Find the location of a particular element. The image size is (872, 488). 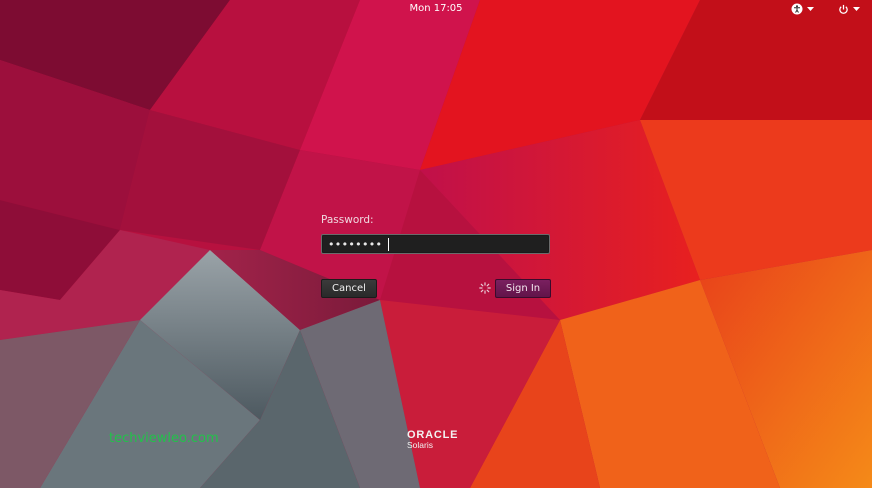

oracle-solaris-logo: ORACLE Solaris is located at coordinates (432, 439).